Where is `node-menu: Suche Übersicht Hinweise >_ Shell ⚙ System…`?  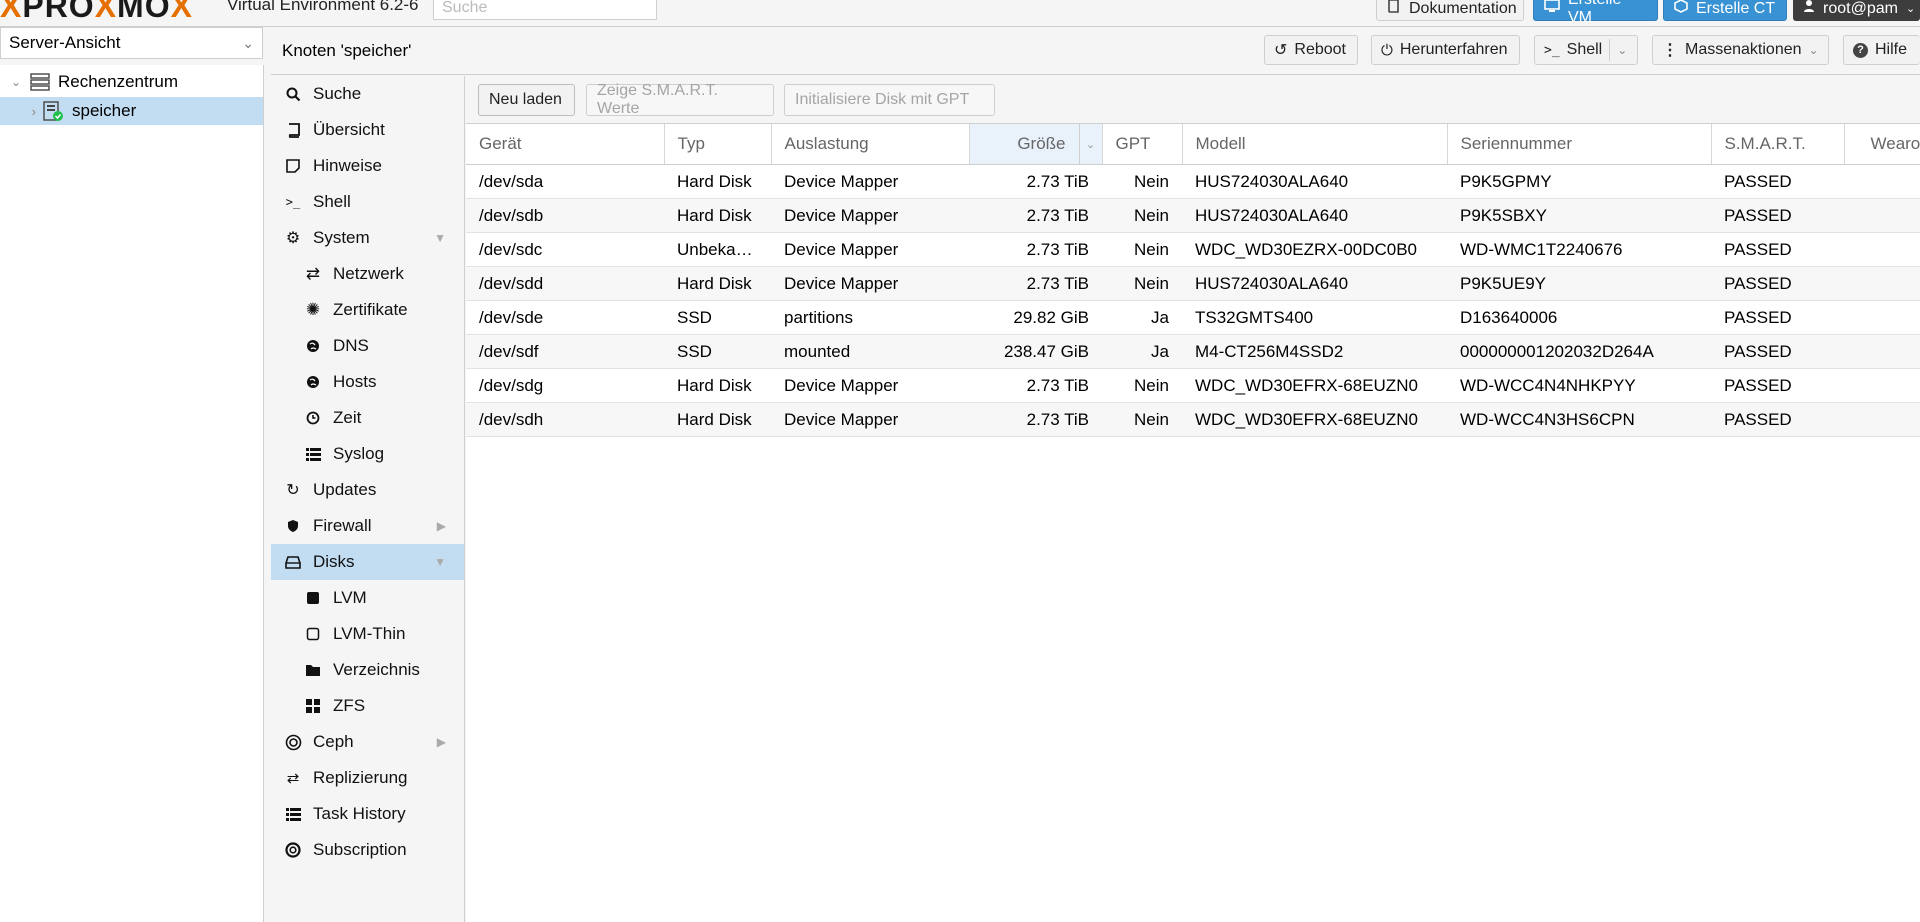
node-menu: Suche Übersicht Hinweise >_ Shell ⚙ System… is located at coordinates (368, 499).